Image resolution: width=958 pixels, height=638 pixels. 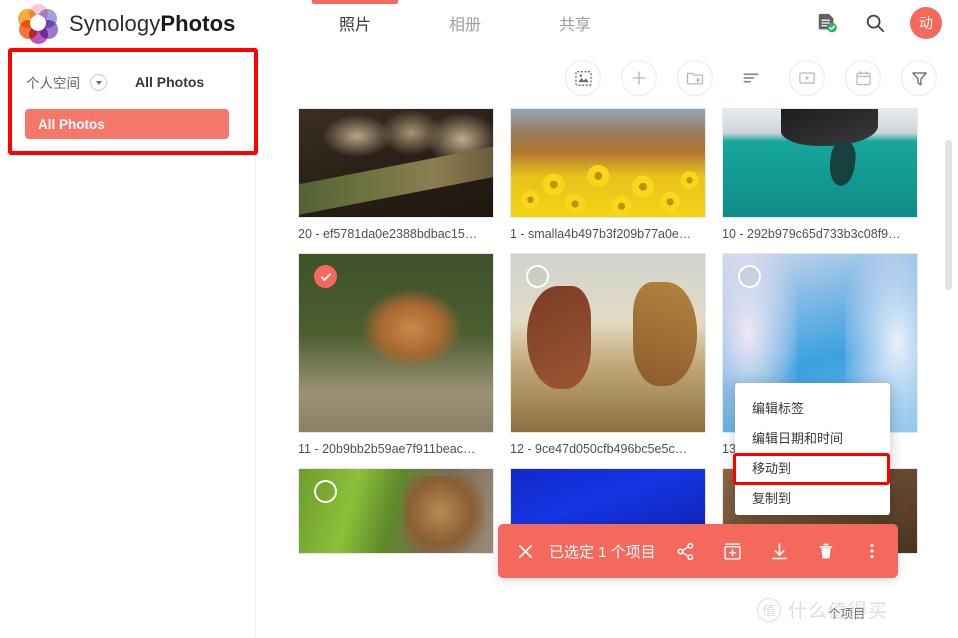 What do you see at coordinates (847, 614) in the screenshot?
I see `item-count: 个项目` at bounding box center [847, 614].